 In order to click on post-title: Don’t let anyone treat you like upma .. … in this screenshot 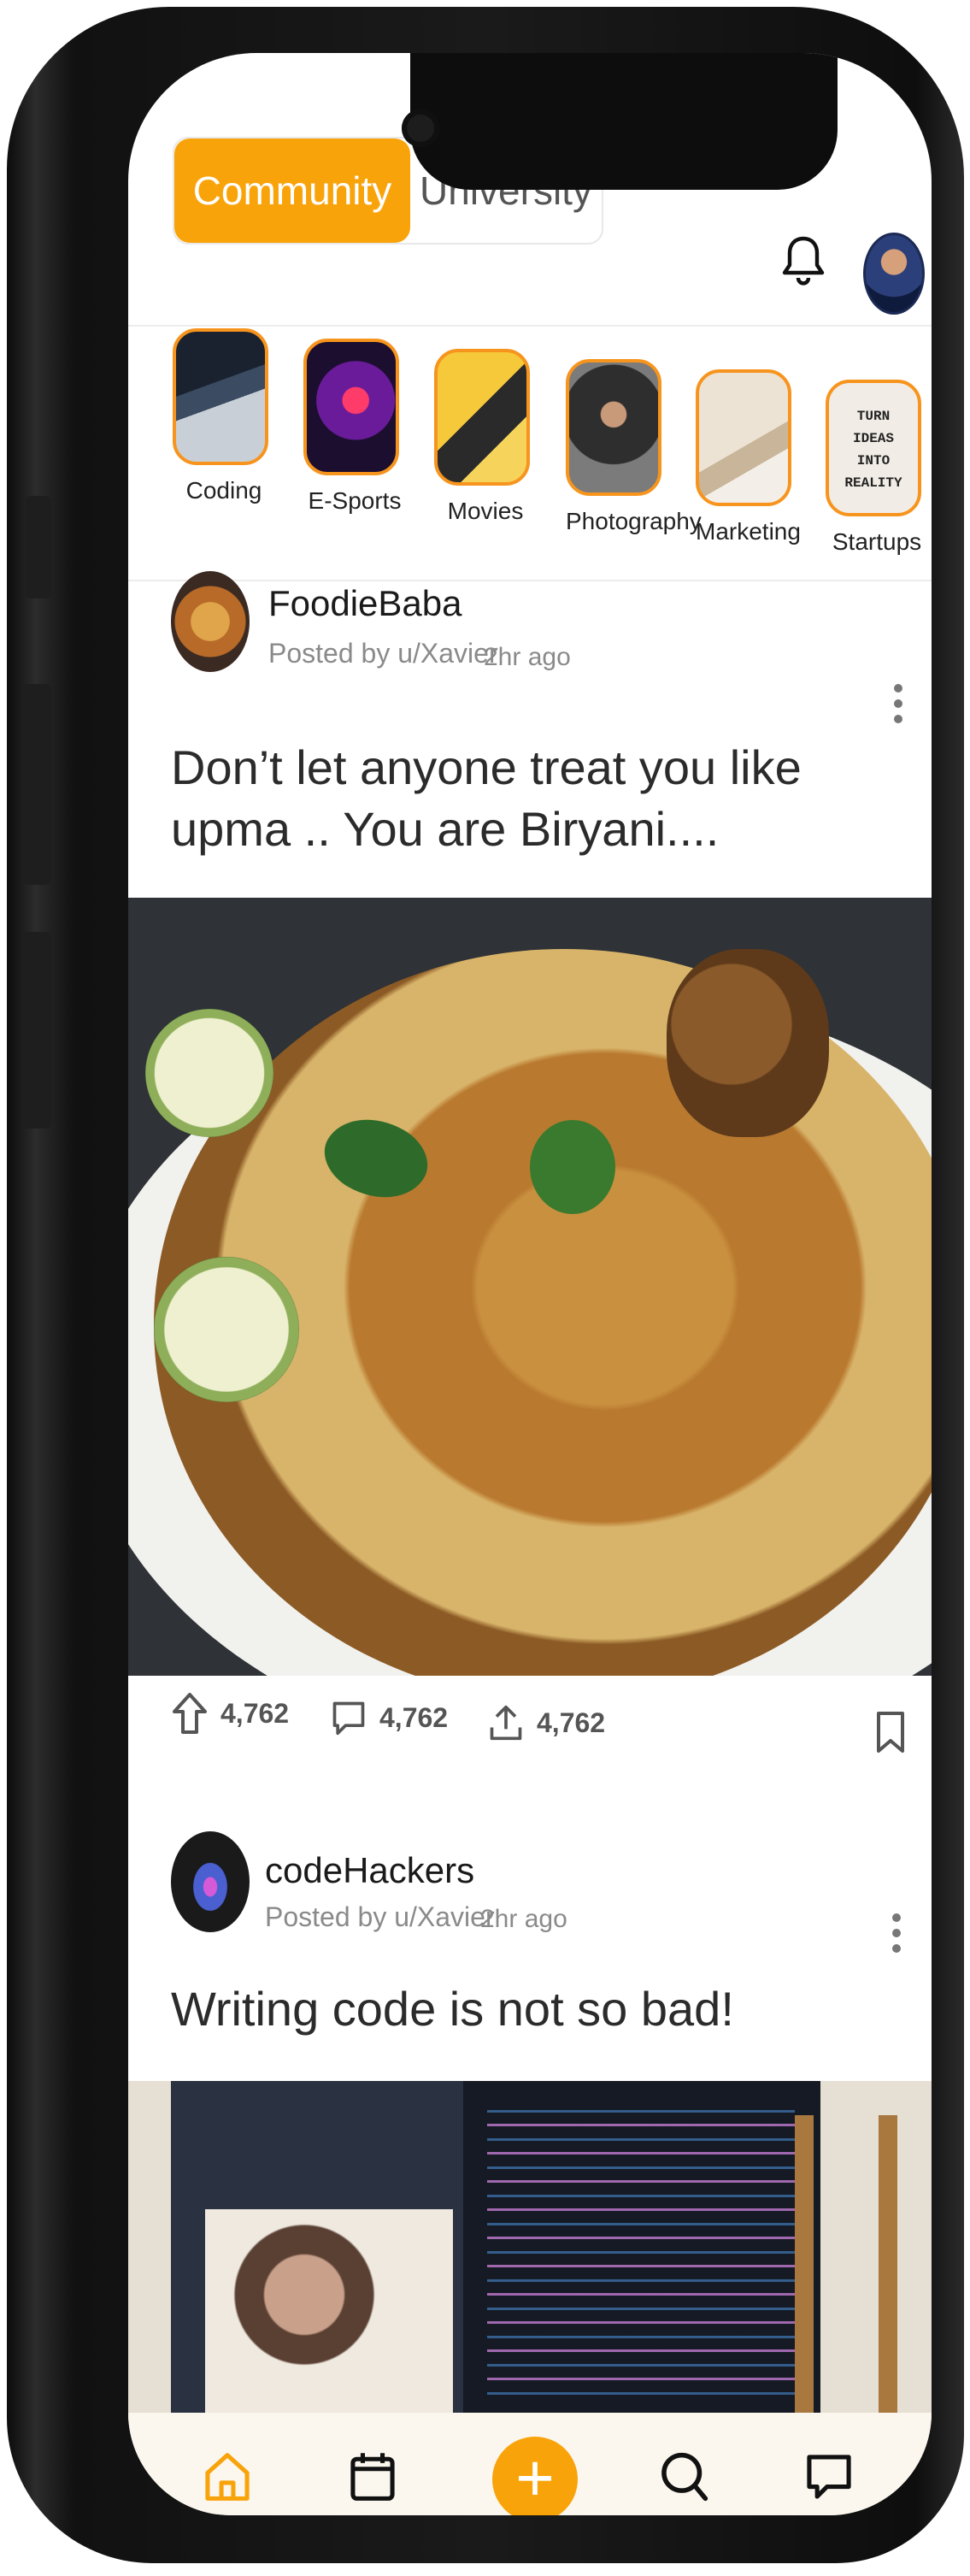, I will do `click(521, 798)`.